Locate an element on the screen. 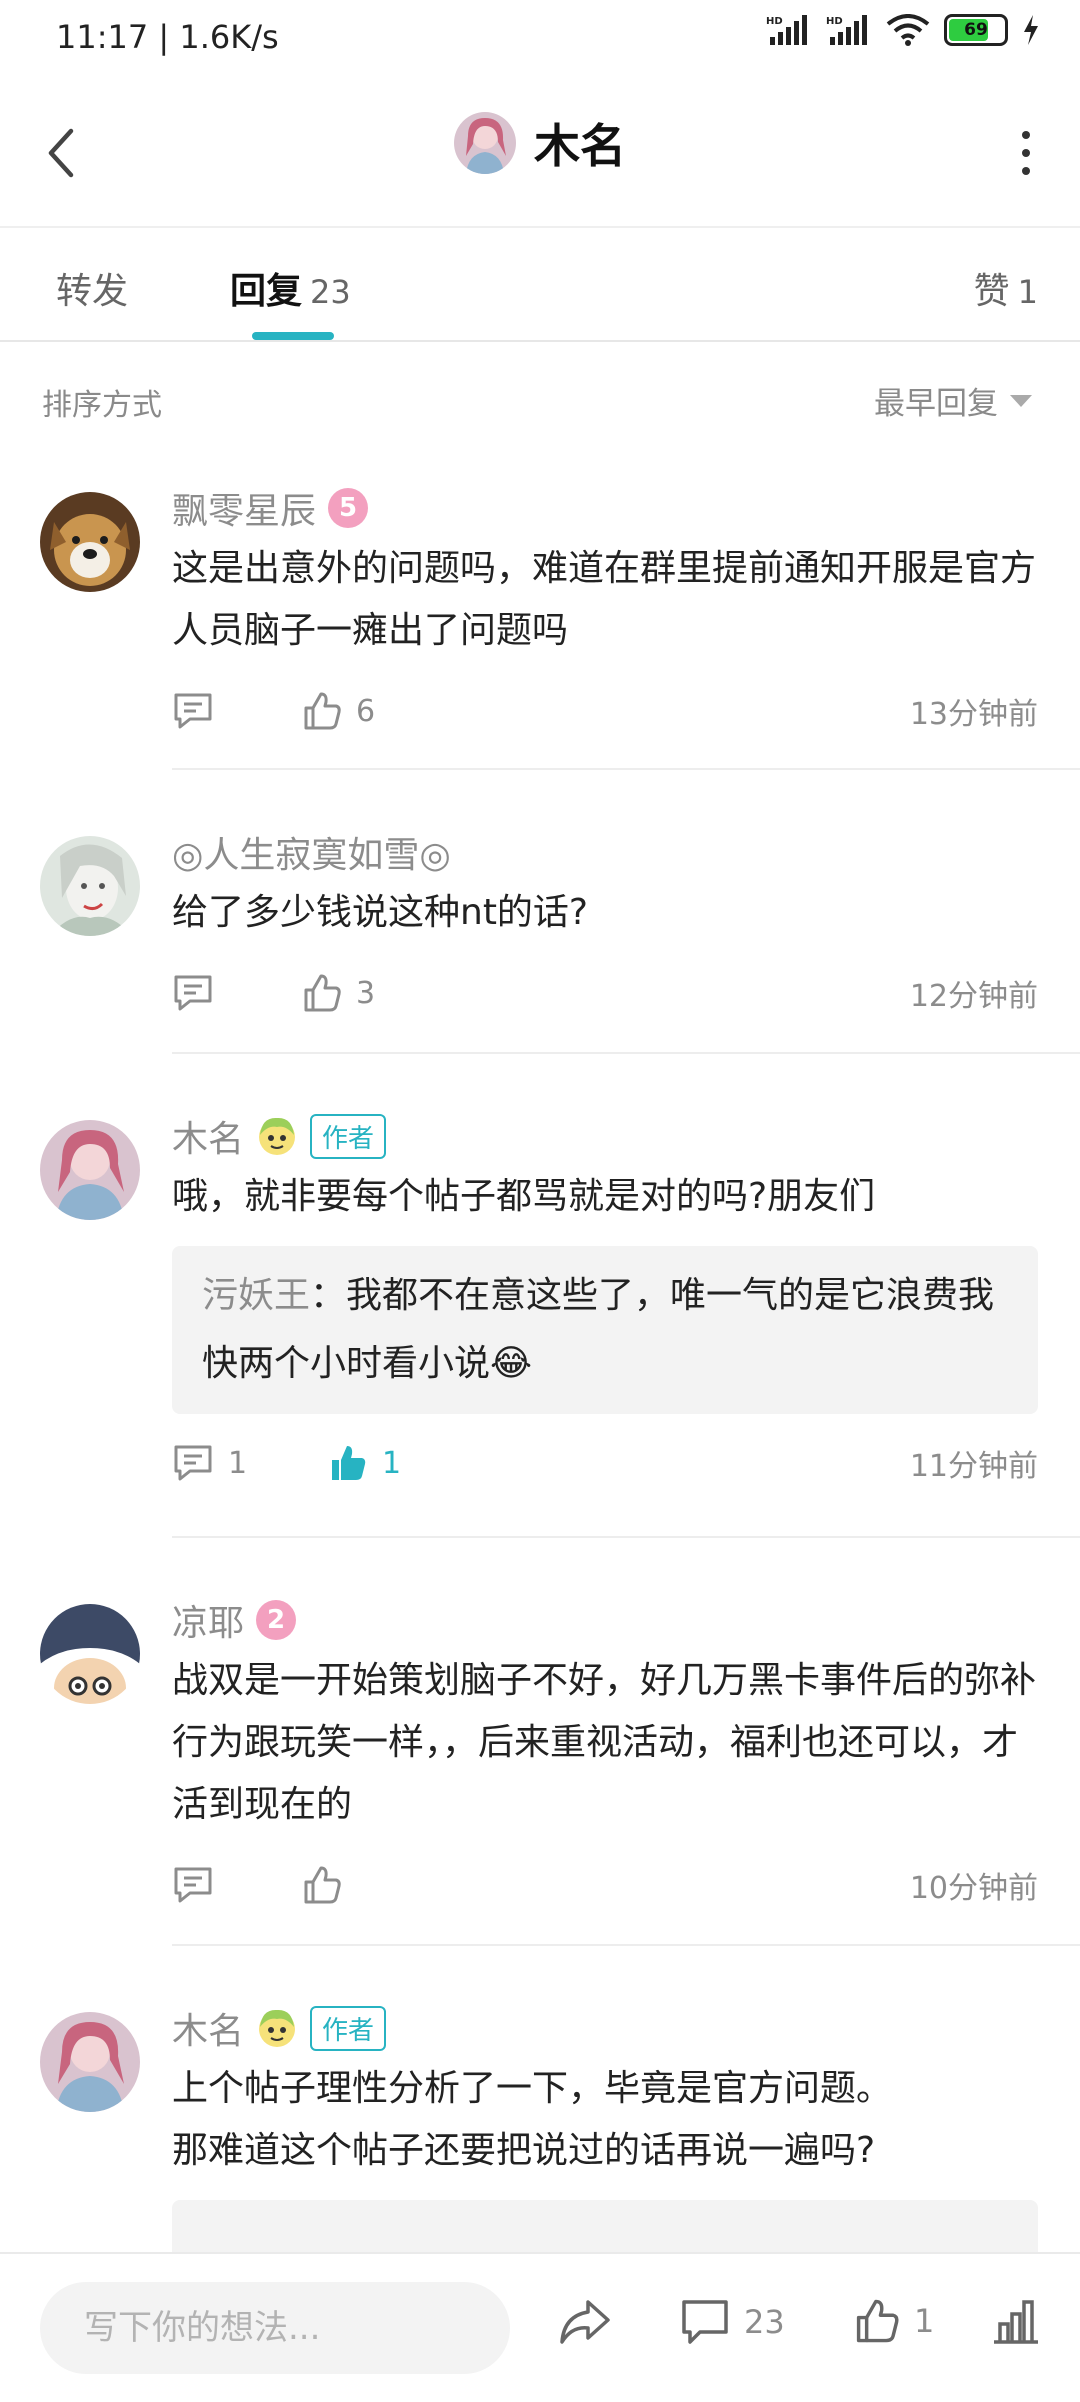  charging-icon is located at coordinates (1031, 30).